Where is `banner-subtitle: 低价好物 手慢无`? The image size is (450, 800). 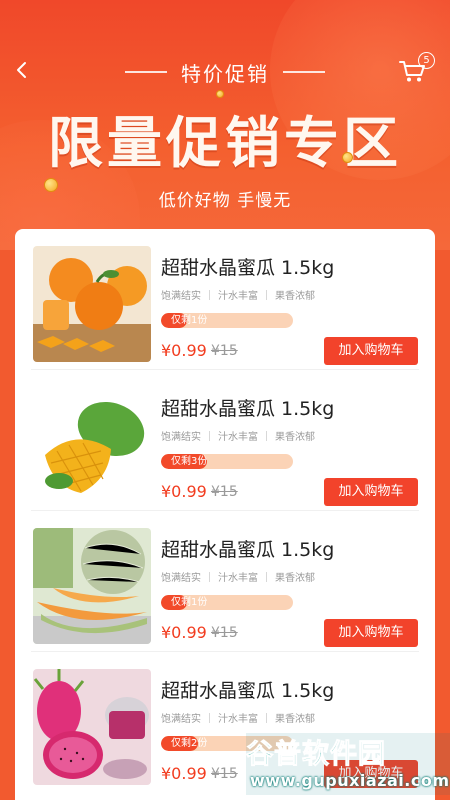
banner-subtitle: 低价好物 手慢无 is located at coordinates (225, 201).